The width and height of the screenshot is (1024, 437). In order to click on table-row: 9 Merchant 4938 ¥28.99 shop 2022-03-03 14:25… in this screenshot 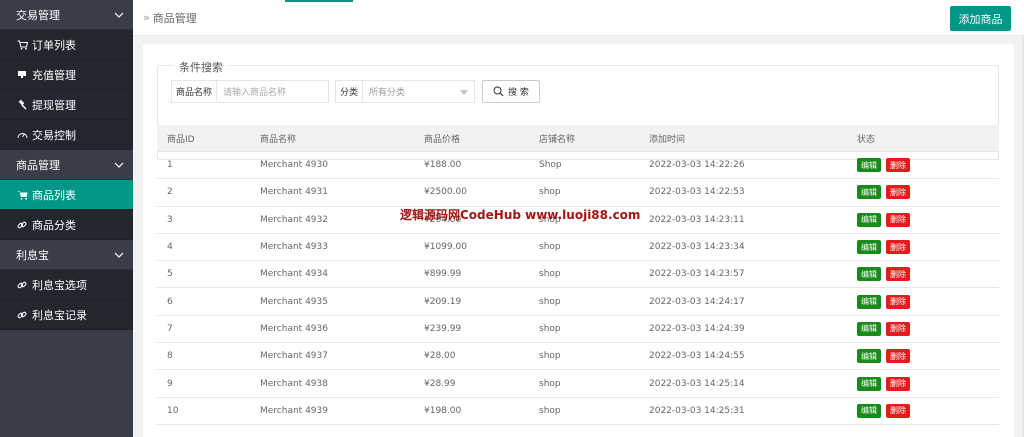, I will do `click(578, 384)`.